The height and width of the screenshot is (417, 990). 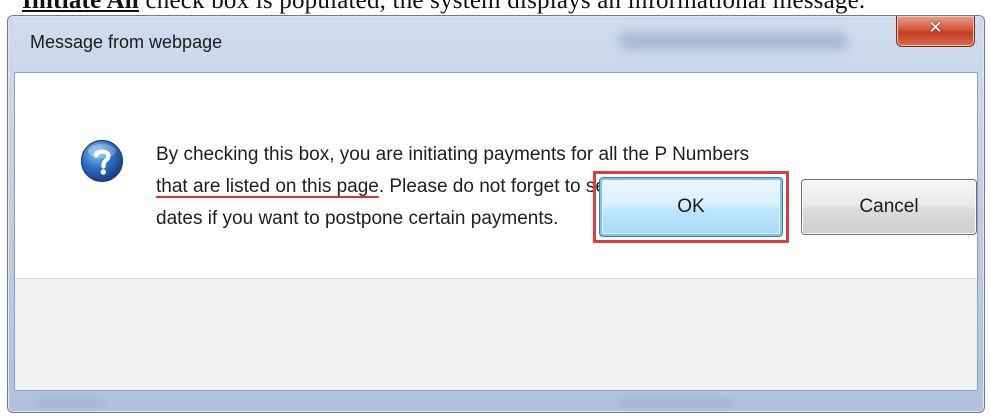 What do you see at coordinates (496, 44) in the screenshot?
I see `dialog-titlebar: Message from webpage ✕` at bounding box center [496, 44].